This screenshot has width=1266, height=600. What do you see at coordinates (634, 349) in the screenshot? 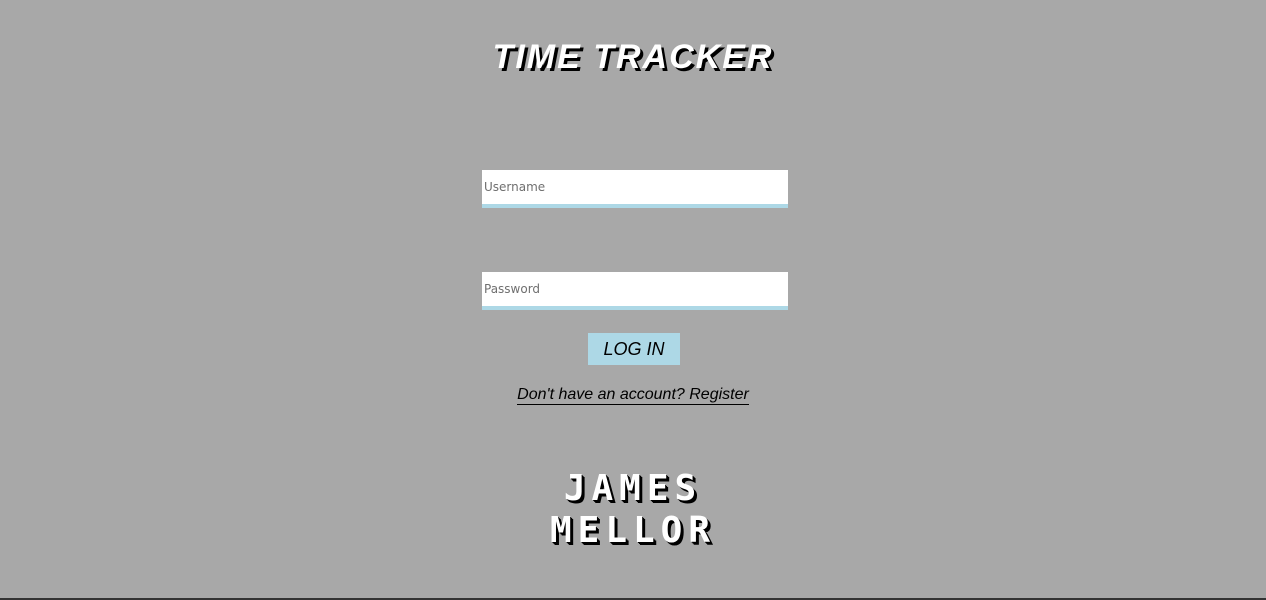
I see `log-in-button: LOG IN` at bounding box center [634, 349].